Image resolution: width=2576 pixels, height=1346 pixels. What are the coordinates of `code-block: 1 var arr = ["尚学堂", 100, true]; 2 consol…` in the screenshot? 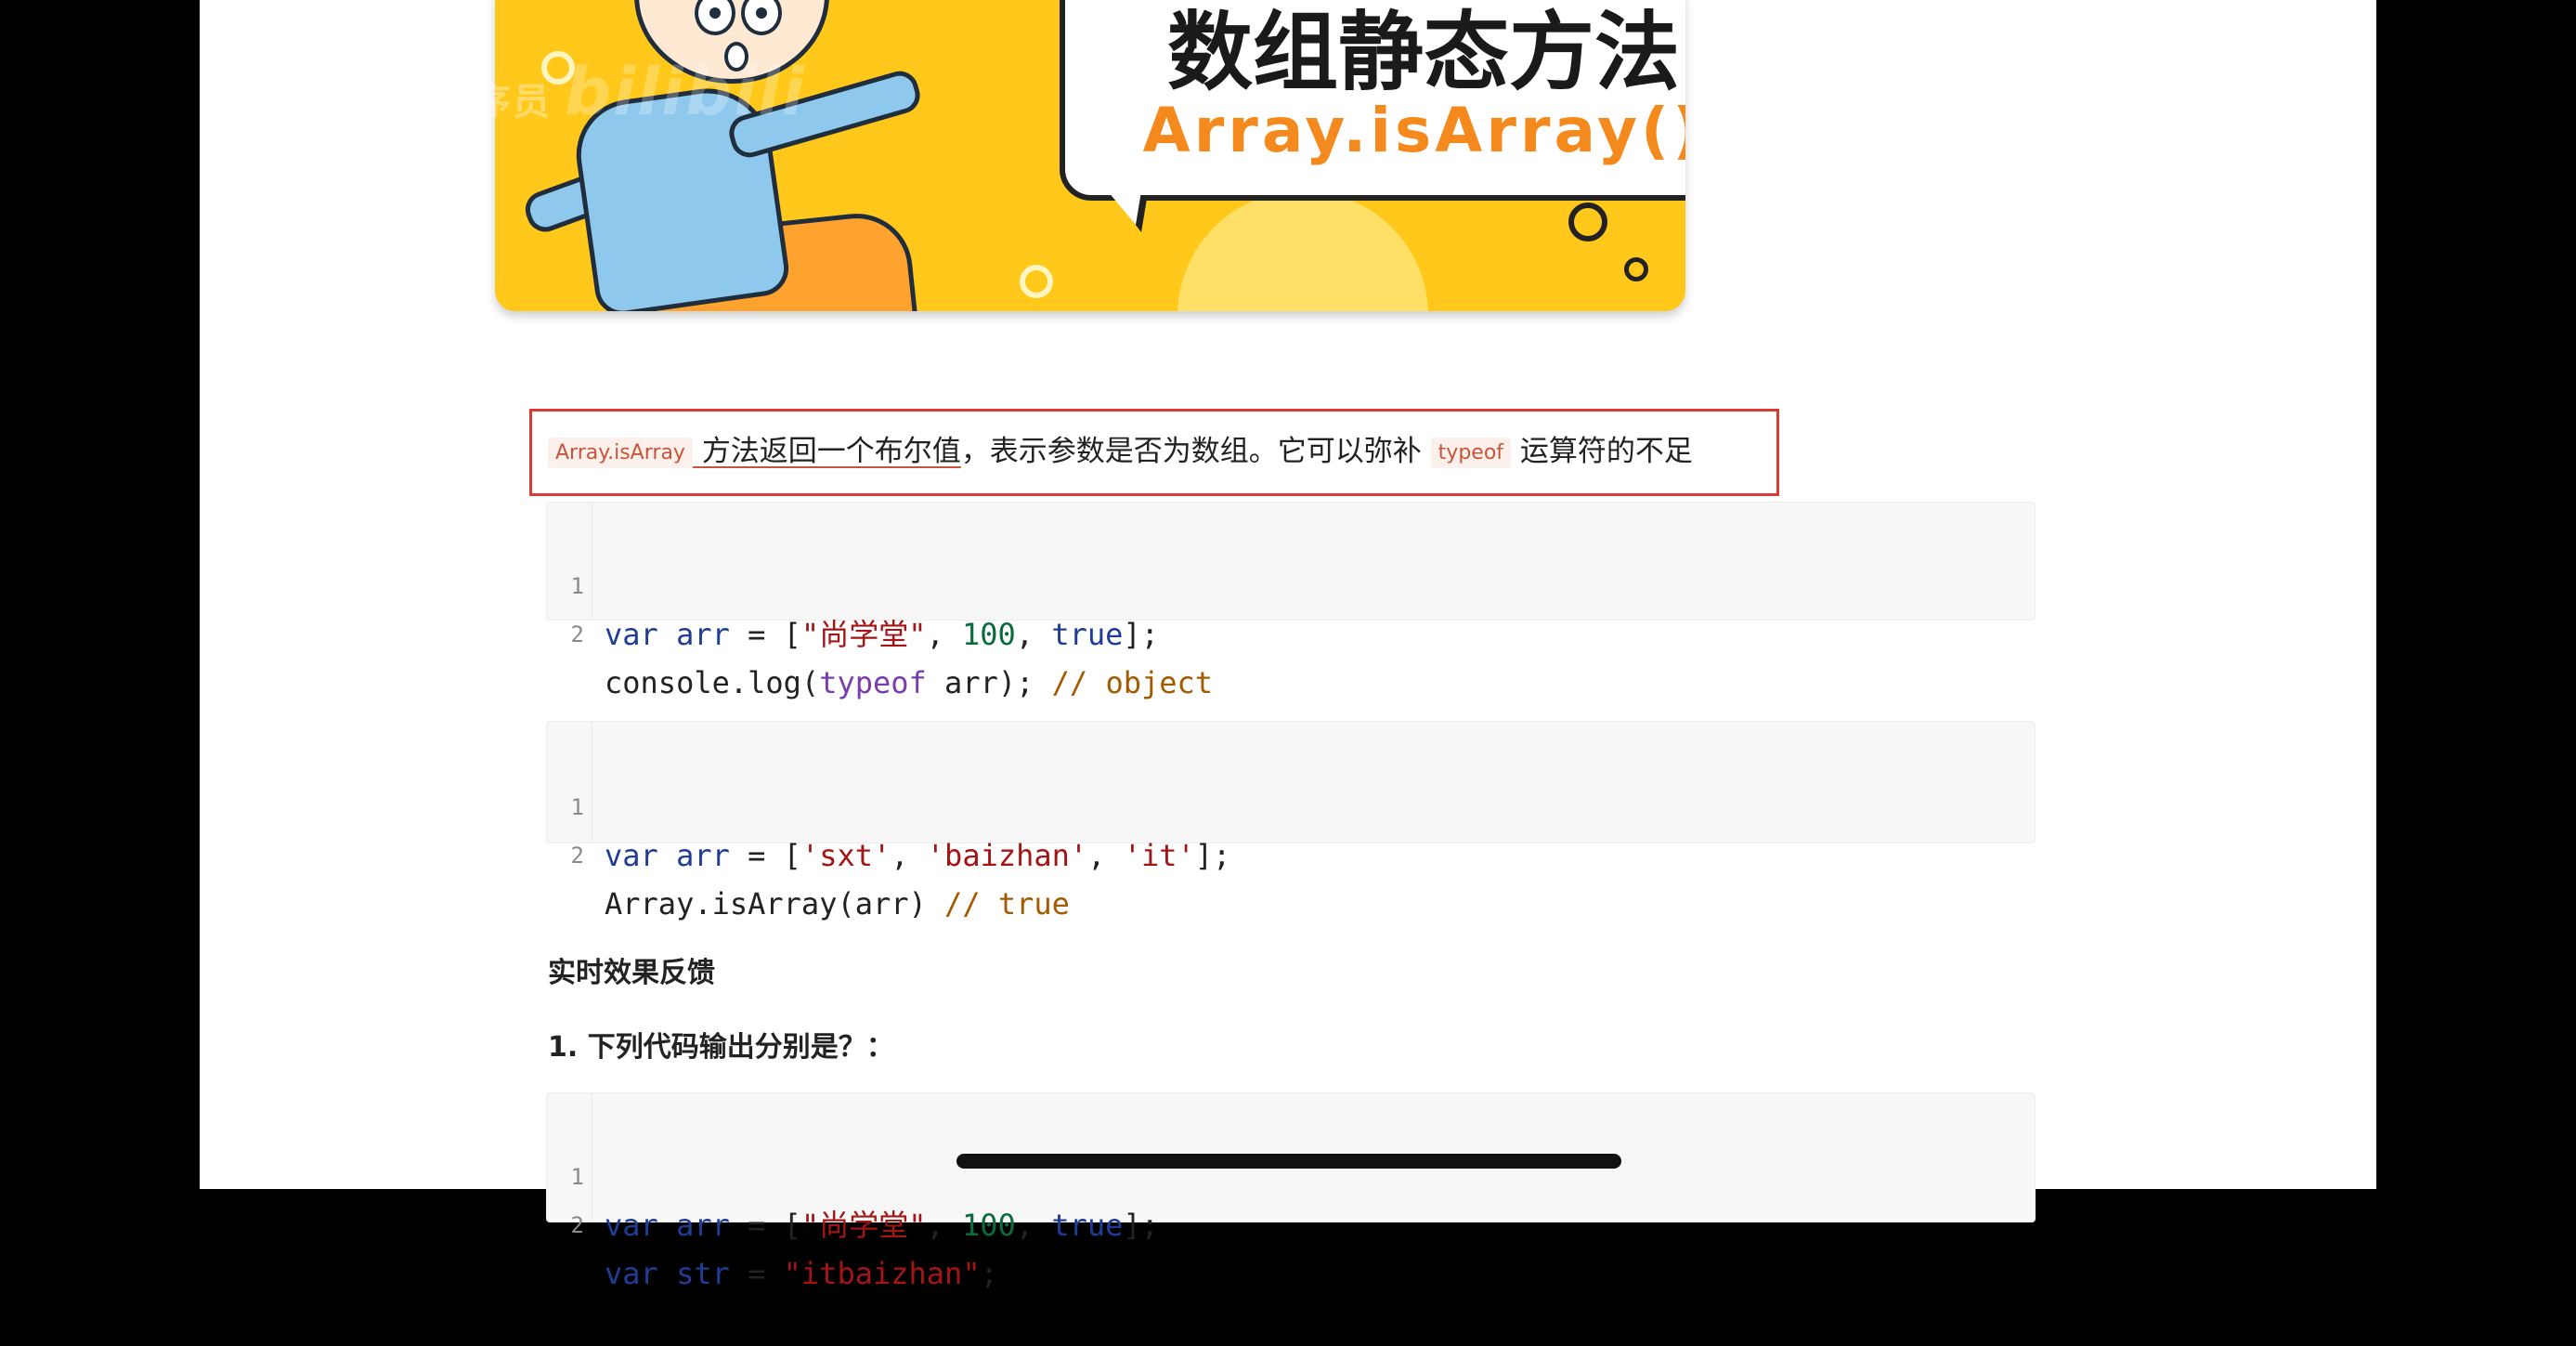 It's located at (1291, 601).